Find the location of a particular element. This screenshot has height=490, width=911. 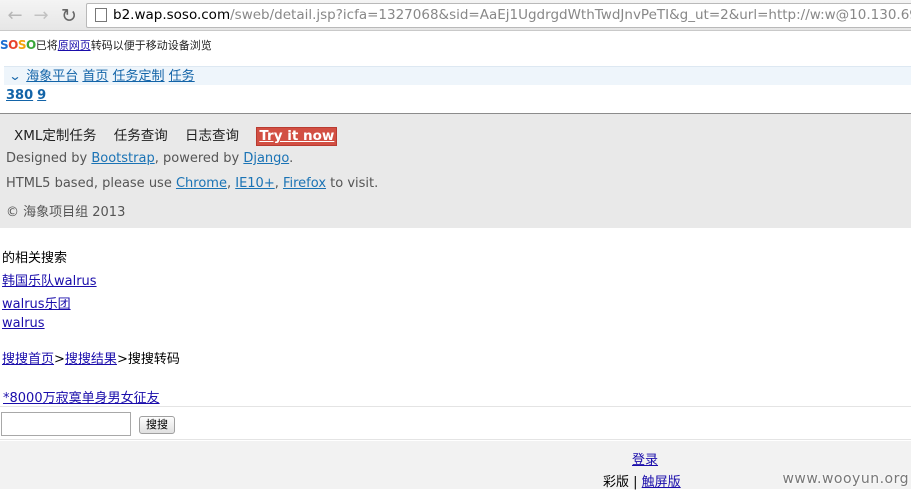

menu-xml-task: XML定制任务 is located at coordinates (55, 136).